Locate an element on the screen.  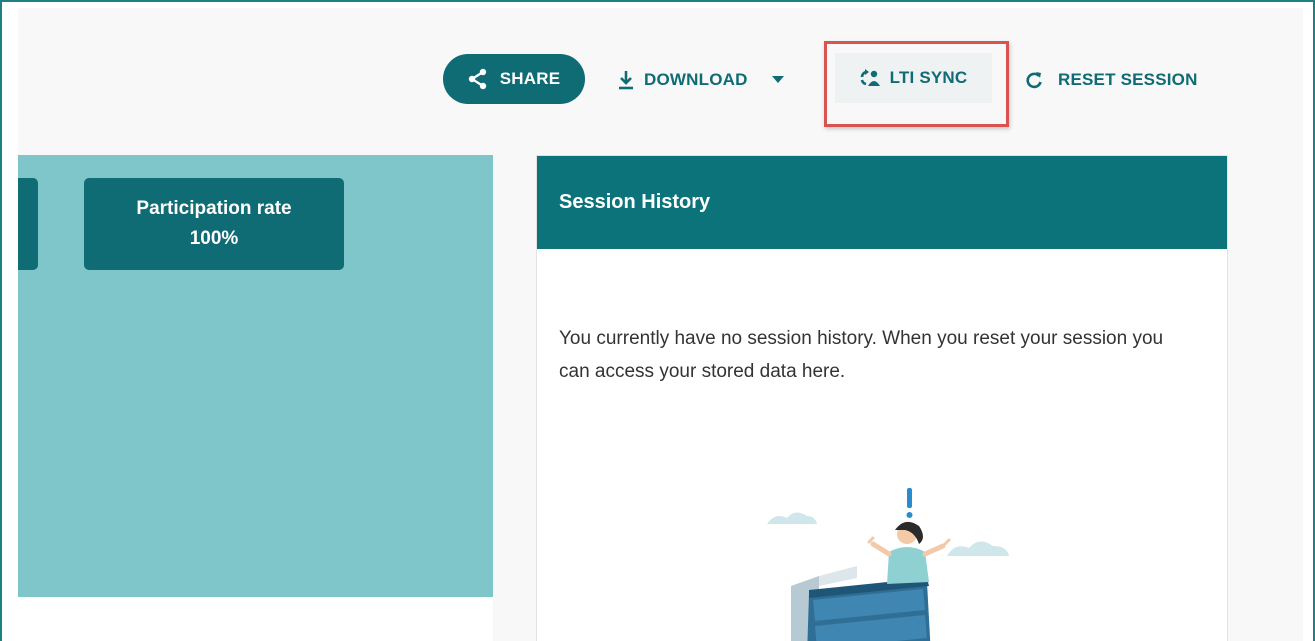
caret-down-icon is located at coordinates (777, 80).